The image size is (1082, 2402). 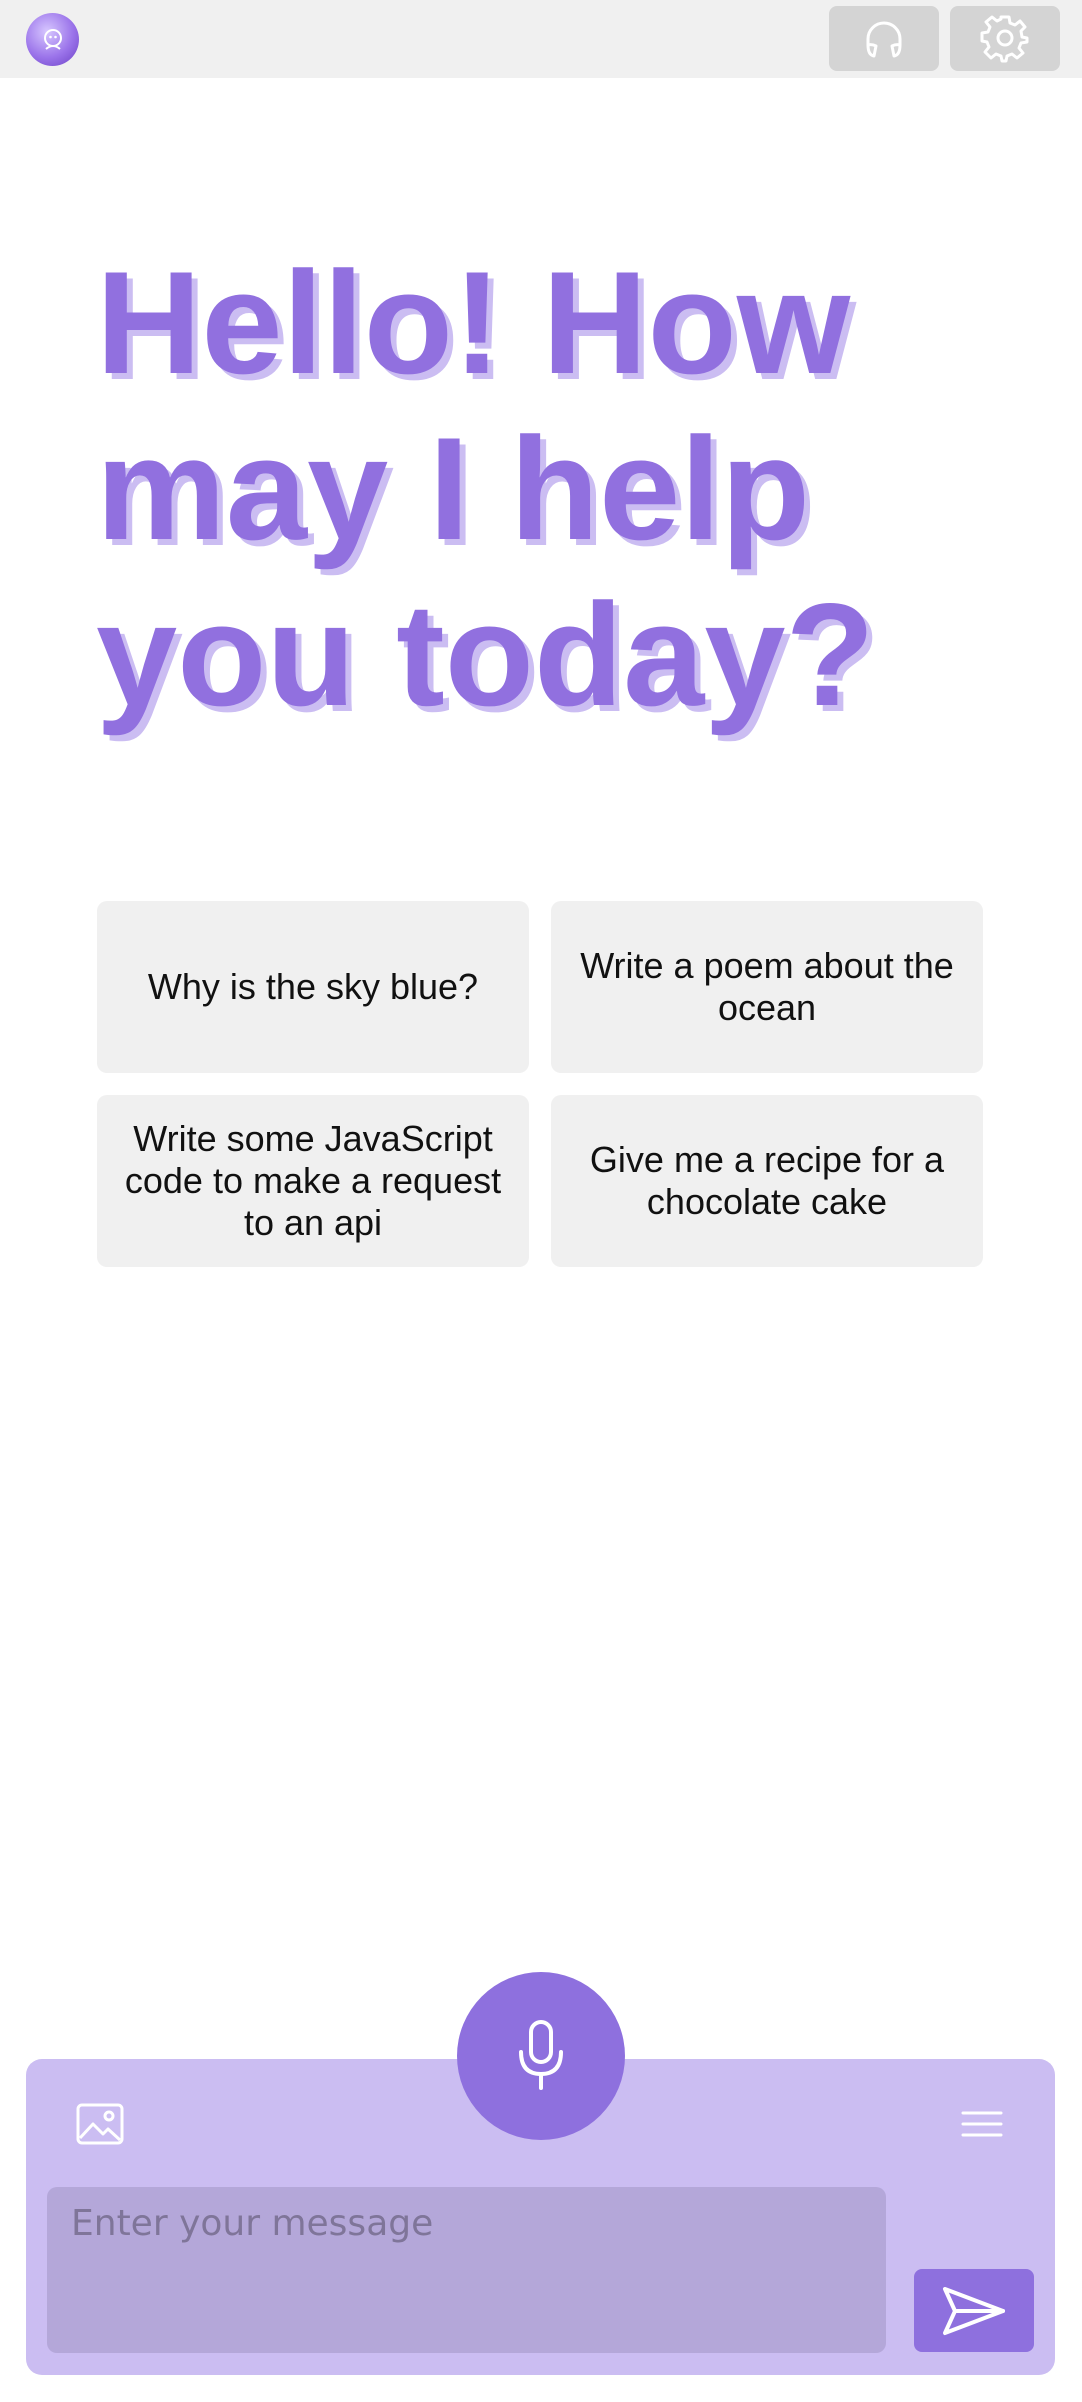 I want to click on greeting-heading: Hello! How may I help you today?, so click(x=485, y=488).